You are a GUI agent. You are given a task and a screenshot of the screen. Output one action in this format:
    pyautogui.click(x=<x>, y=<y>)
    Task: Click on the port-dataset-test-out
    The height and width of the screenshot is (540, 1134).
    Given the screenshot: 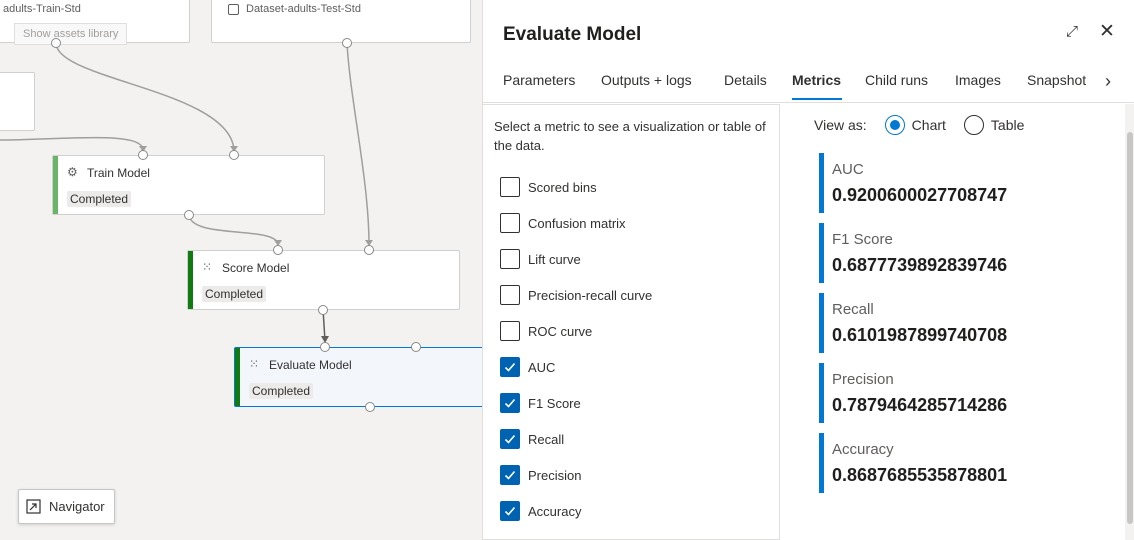 What is the action you would take?
    pyautogui.click(x=347, y=43)
    